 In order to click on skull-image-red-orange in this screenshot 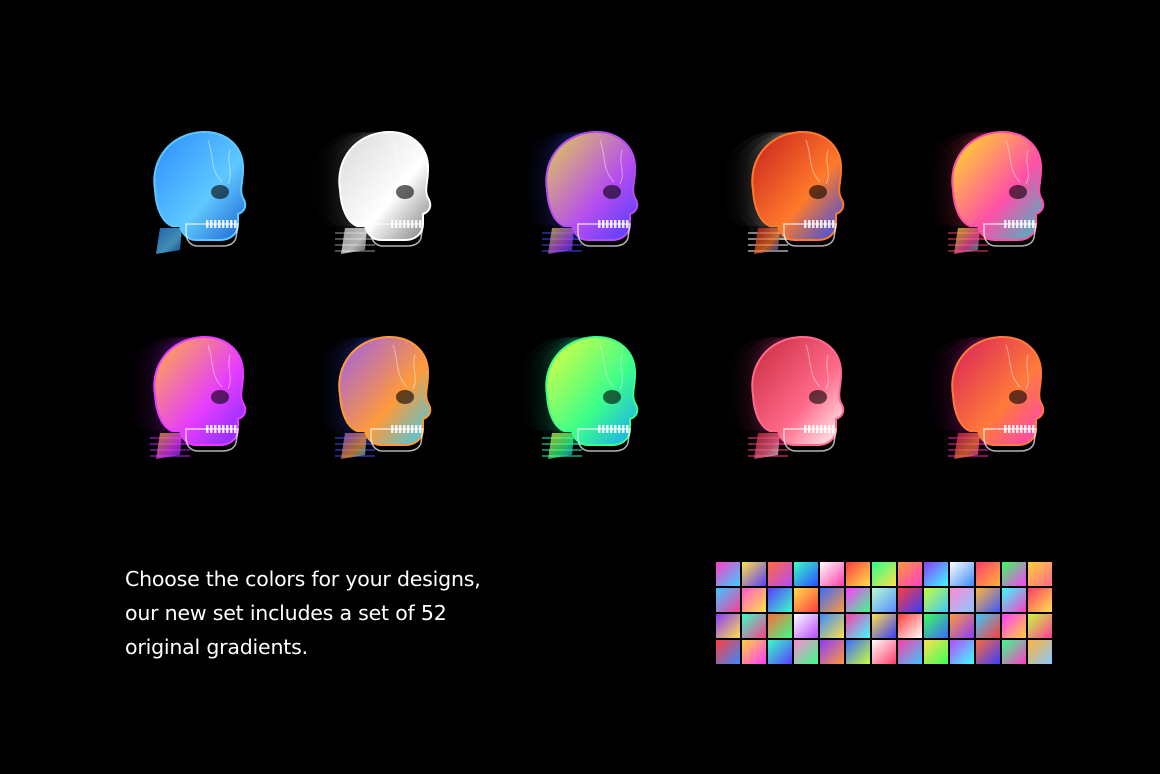, I will do `click(783, 190)`.